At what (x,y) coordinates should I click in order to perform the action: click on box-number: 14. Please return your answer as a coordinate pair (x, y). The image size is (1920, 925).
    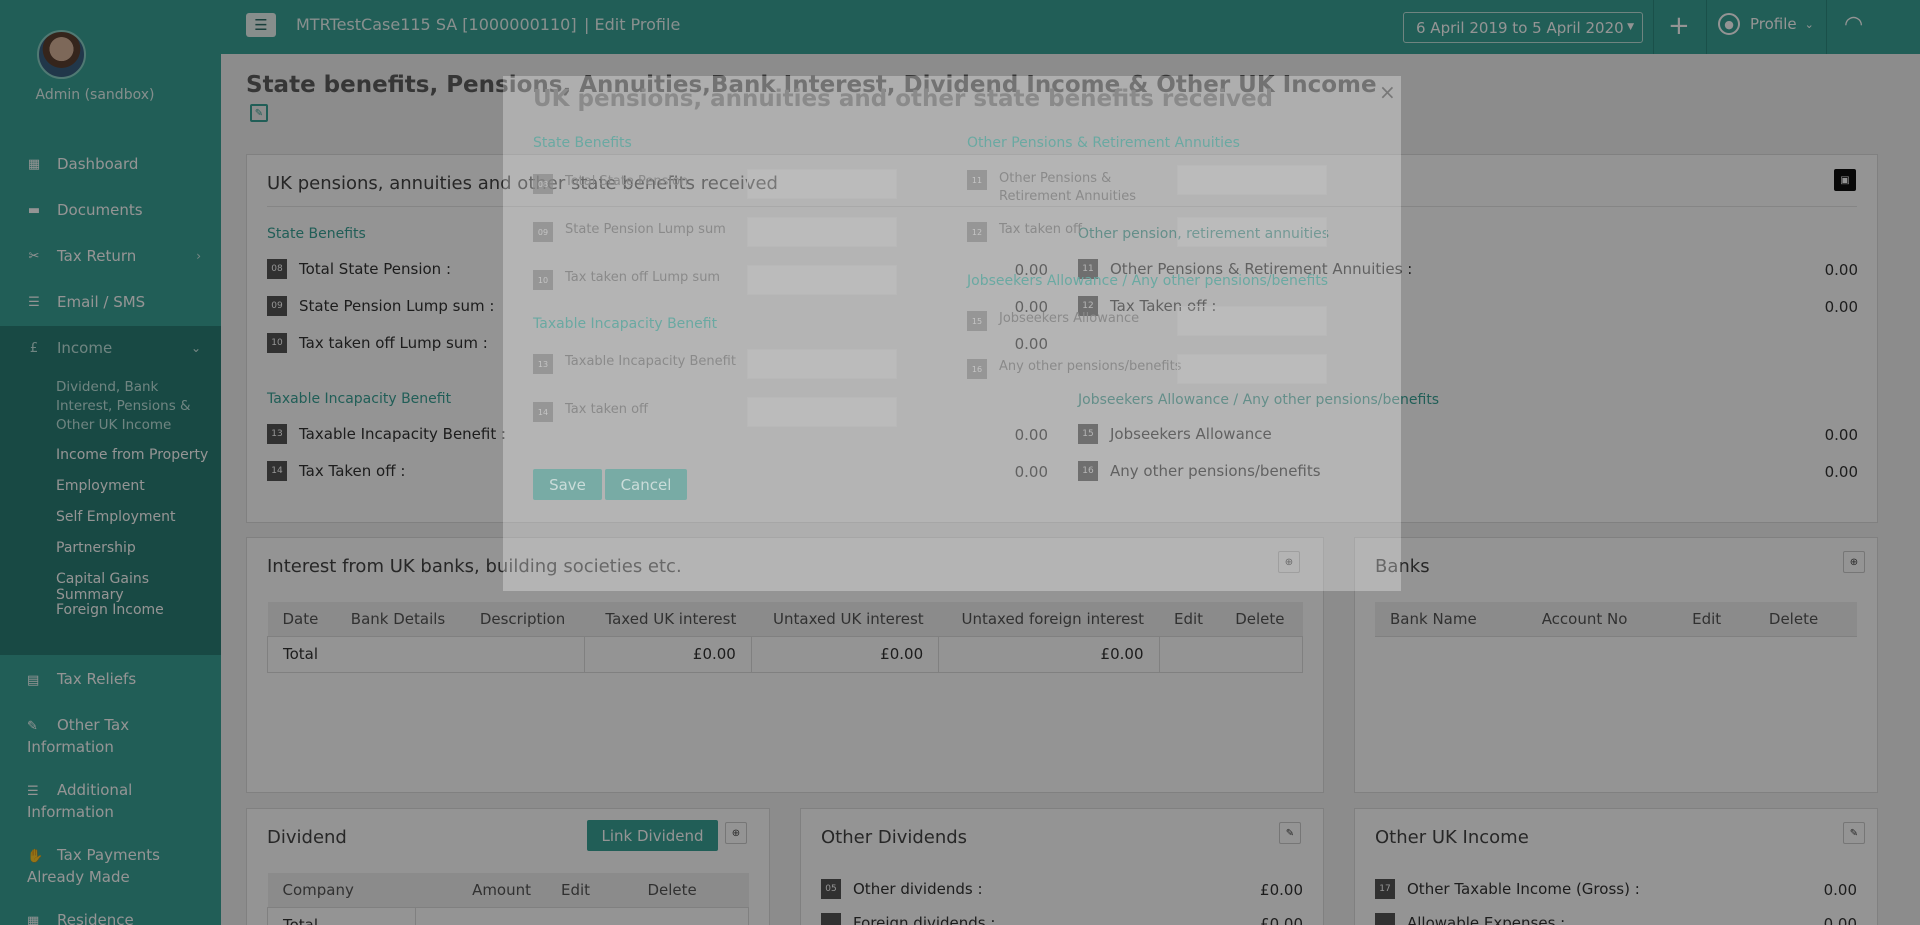
    Looking at the image, I should click on (543, 412).